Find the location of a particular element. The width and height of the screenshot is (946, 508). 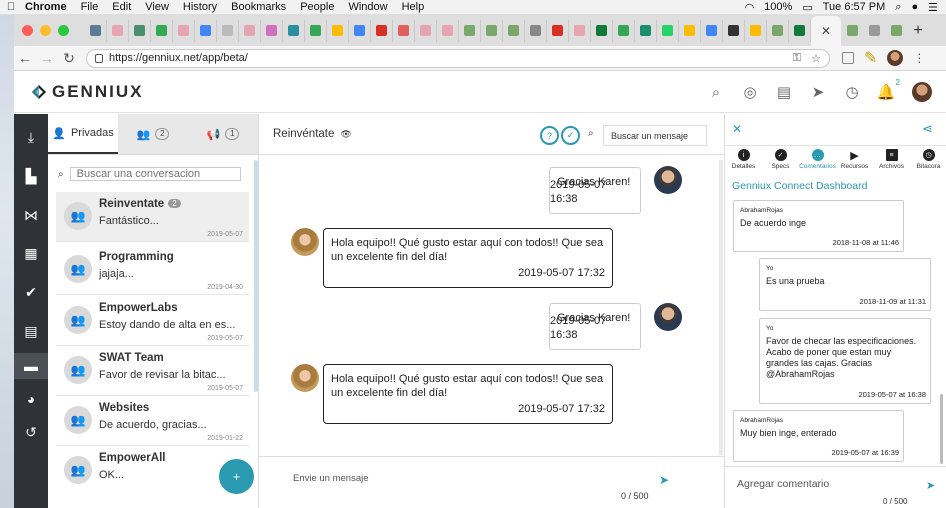

menu-history: History is located at coordinates (200, 7).